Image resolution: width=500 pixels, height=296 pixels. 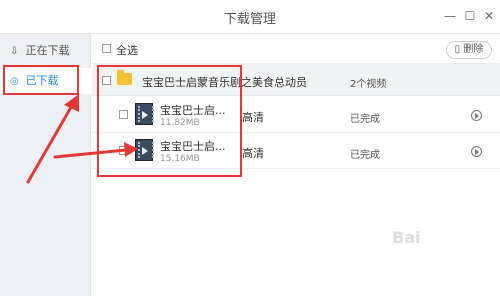 What do you see at coordinates (410, 276) in the screenshot?
I see `site-watermark: 浏览器家园` at bounding box center [410, 276].